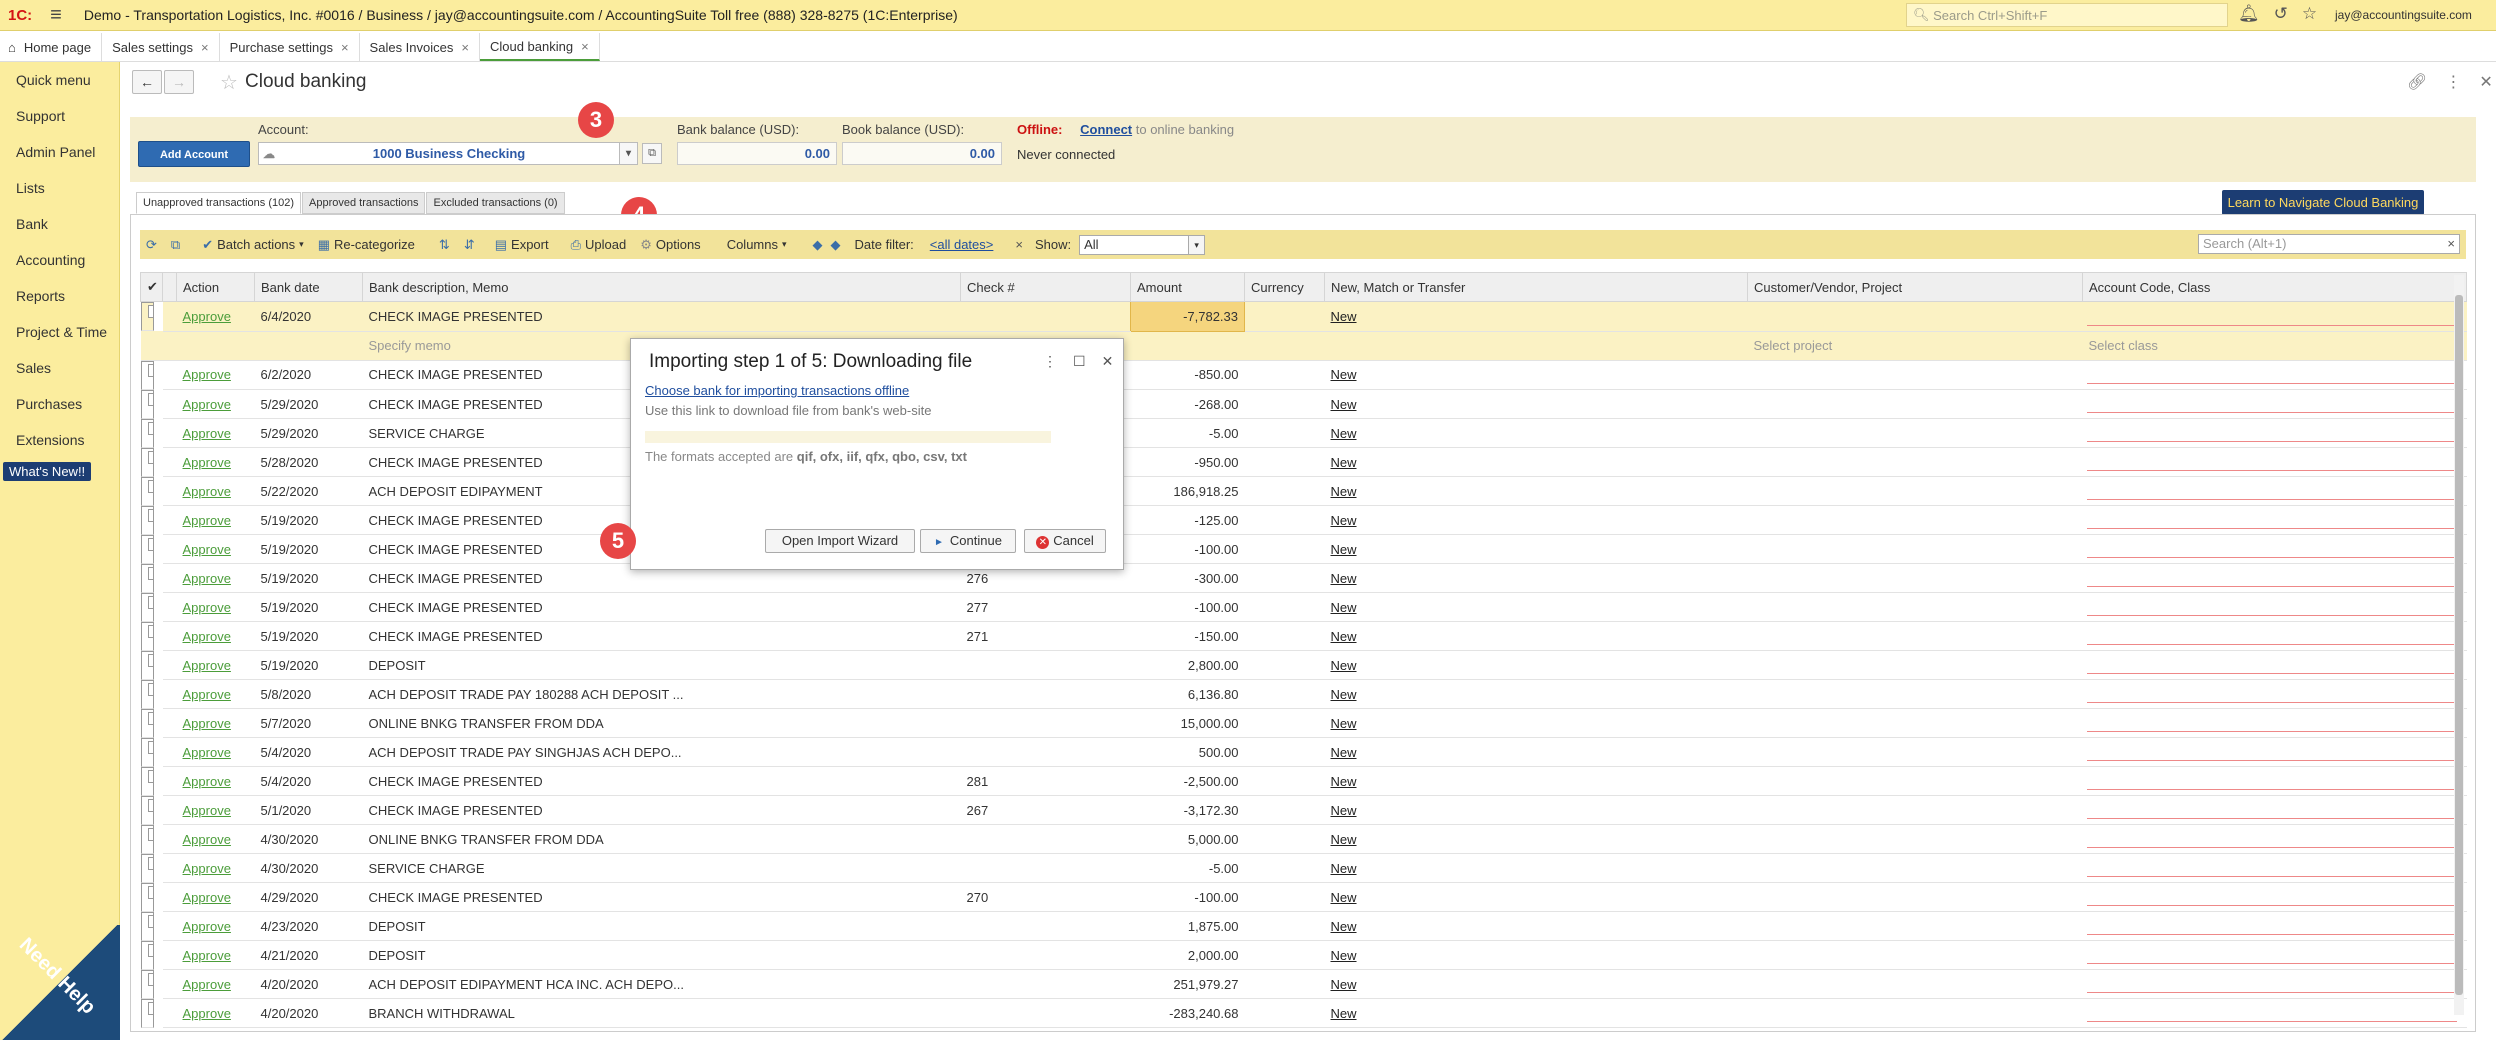  Describe the element at coordinates (215, 287) in the screenshot. I see `column-header-action: Action` at that location.